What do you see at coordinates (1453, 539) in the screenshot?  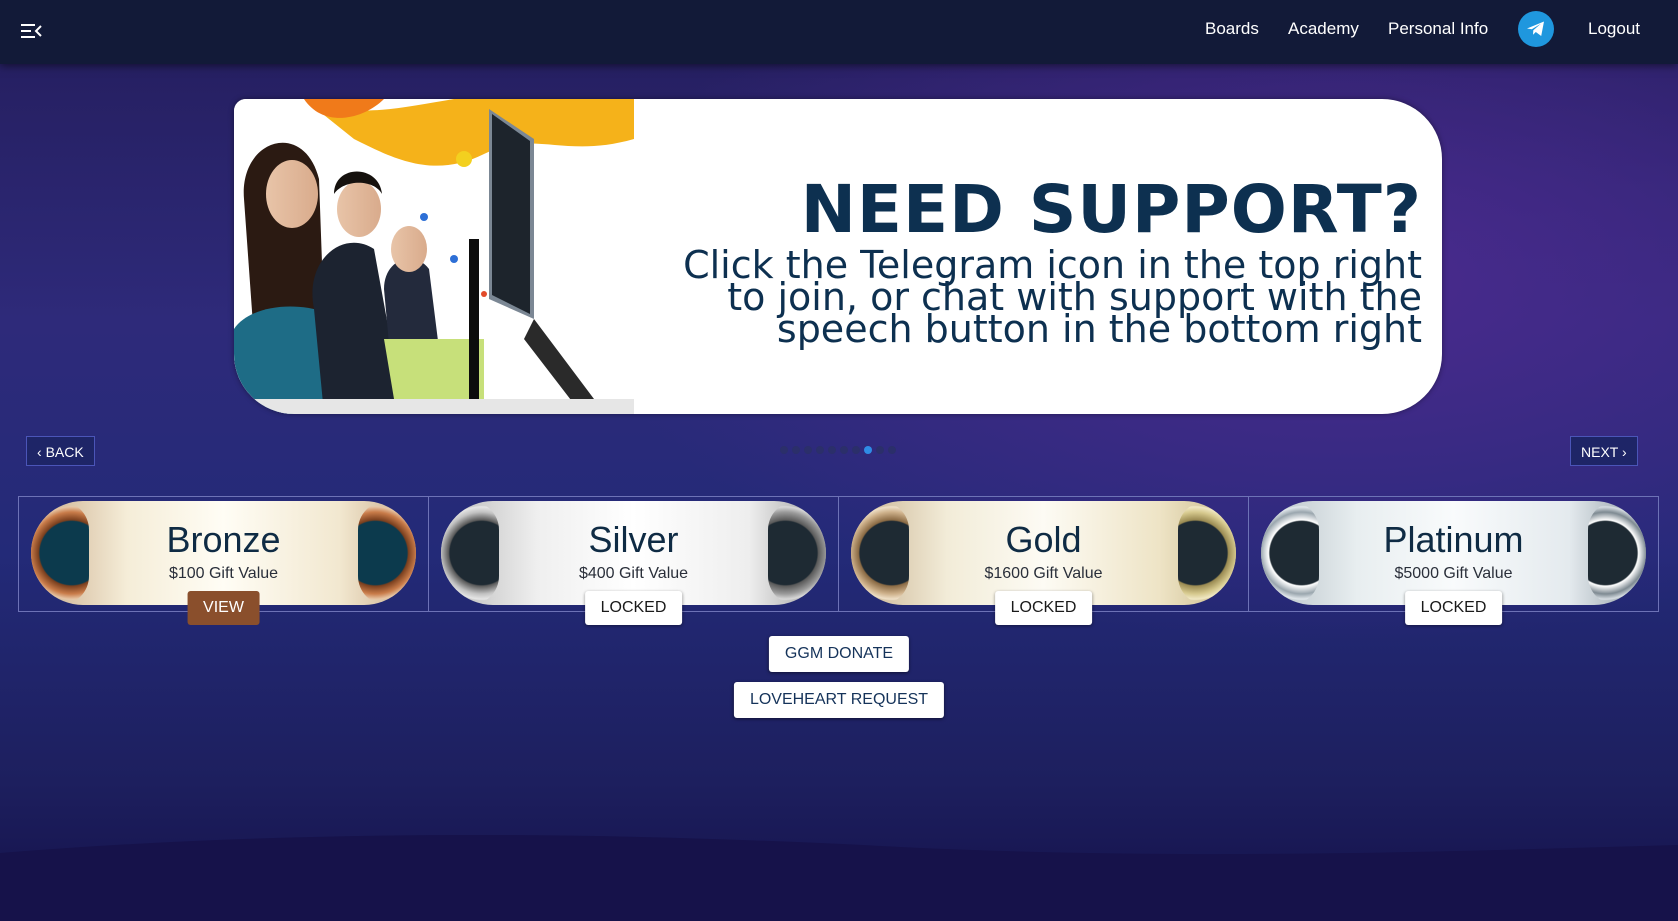 I see `tier-name: Platinum` at bounding box center [1453, 539].